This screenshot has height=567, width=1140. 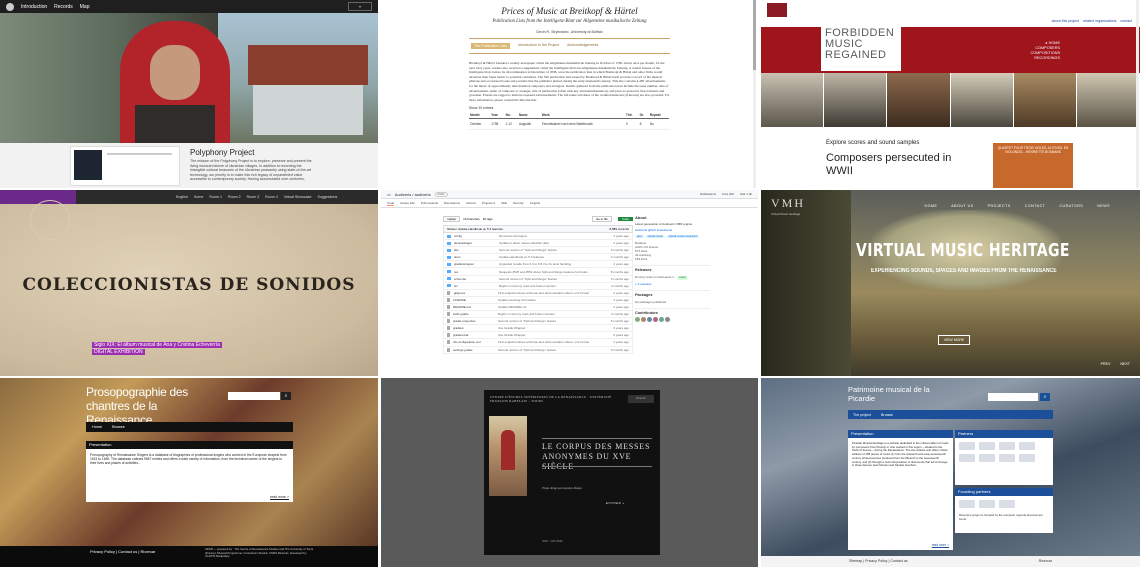 I want to click on nav-home: Home, so click(x=199, y=197).